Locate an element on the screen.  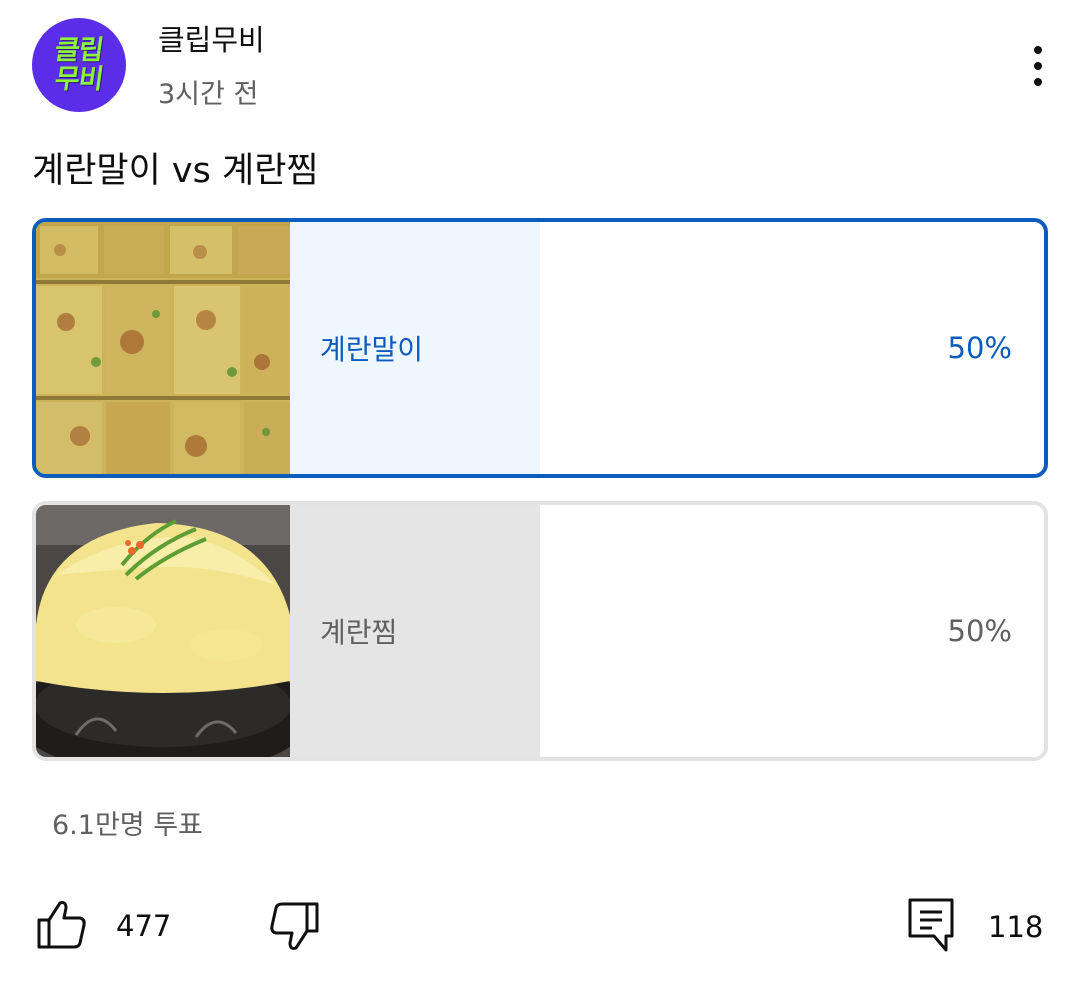
like-button: 477 is located at coordinates (103, 926).